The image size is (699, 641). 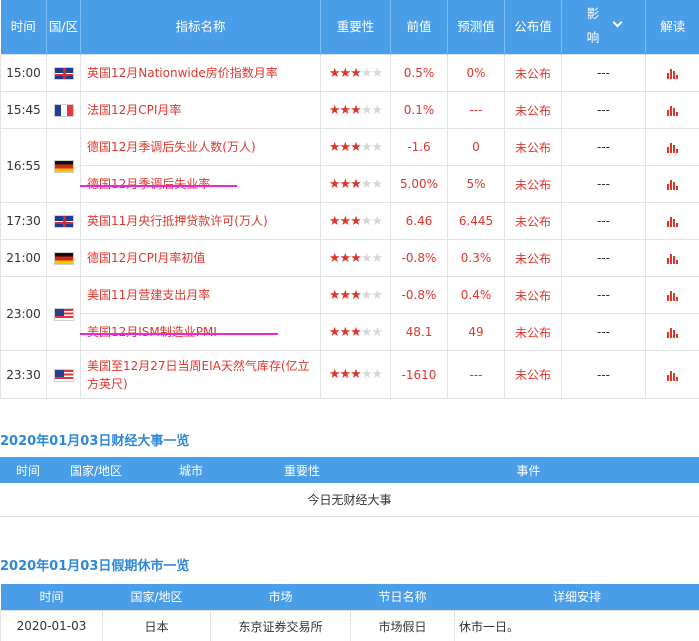 I want to click on holiday-region: 日本, so click(x=156, y=625).